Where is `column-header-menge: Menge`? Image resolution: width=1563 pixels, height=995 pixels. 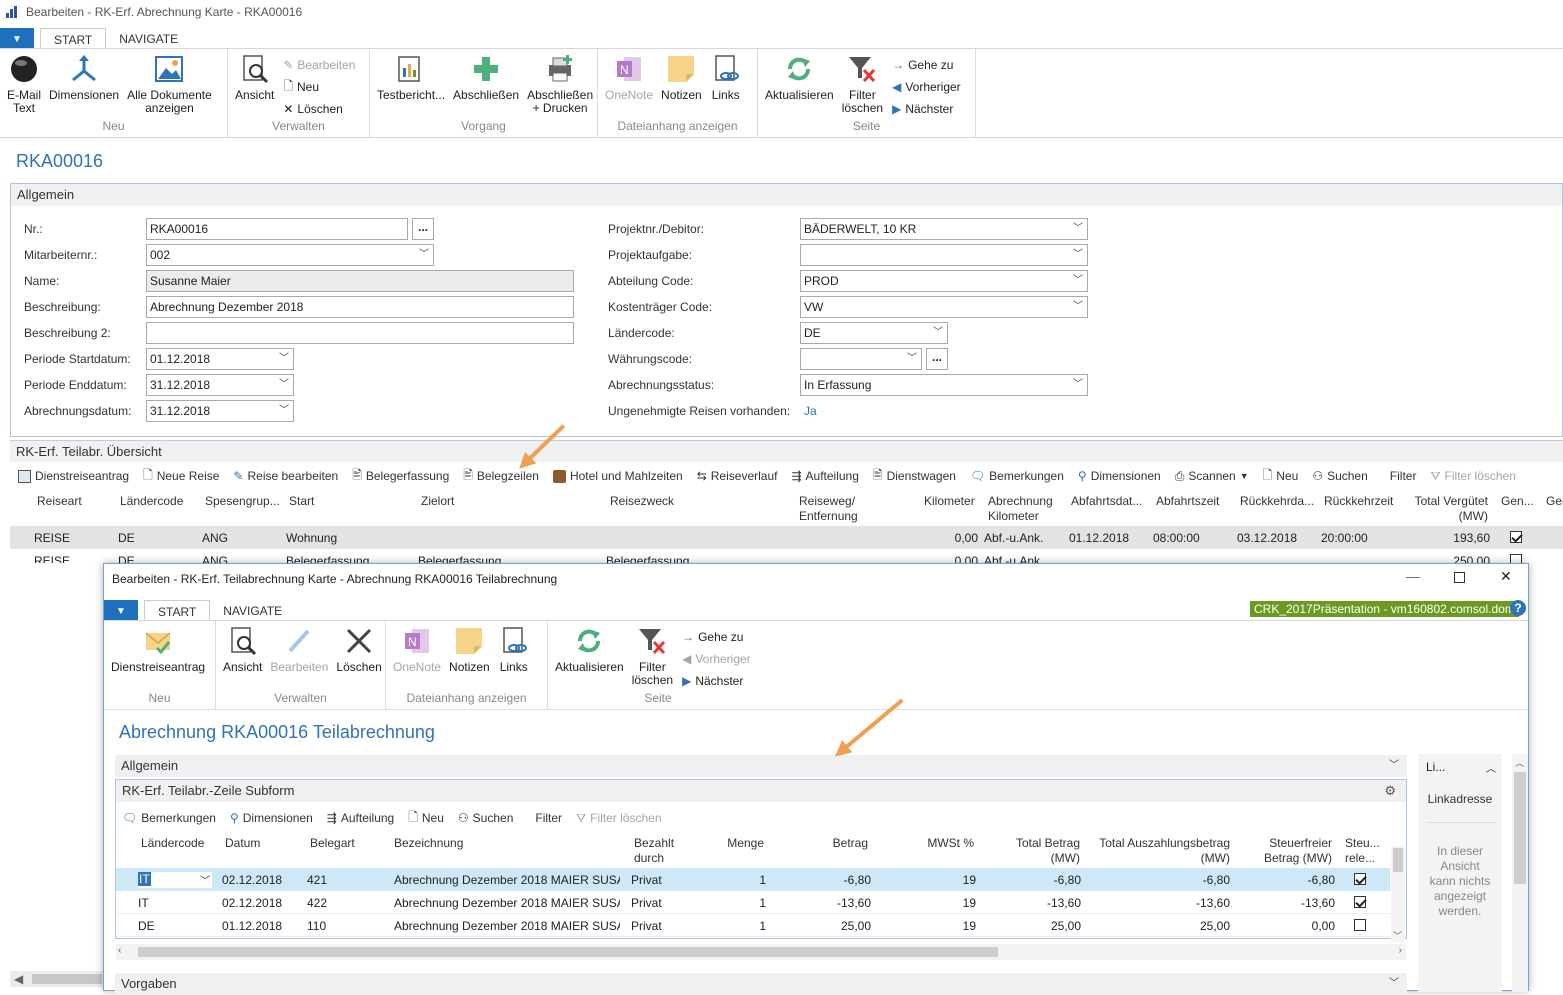 column-header-menge: Menge is located at coordinates (729, 843).